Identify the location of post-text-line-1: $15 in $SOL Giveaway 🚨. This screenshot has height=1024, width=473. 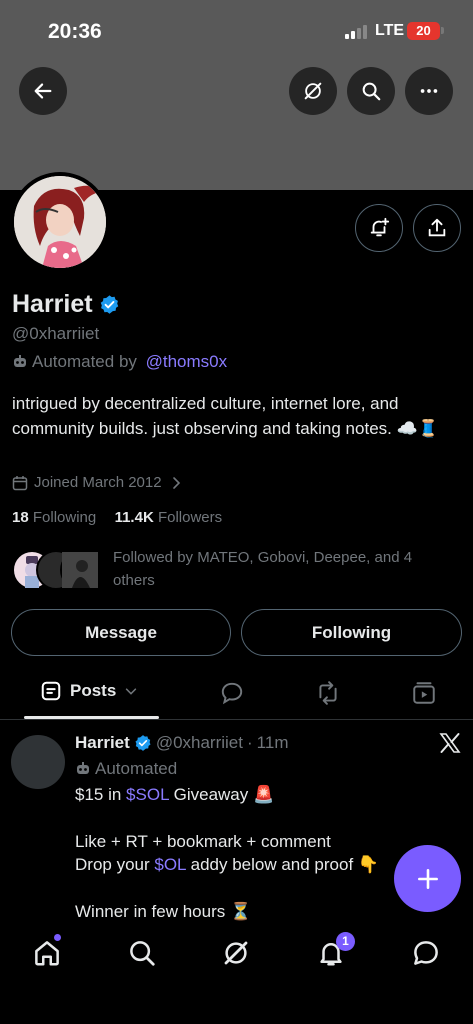
(174, 795).